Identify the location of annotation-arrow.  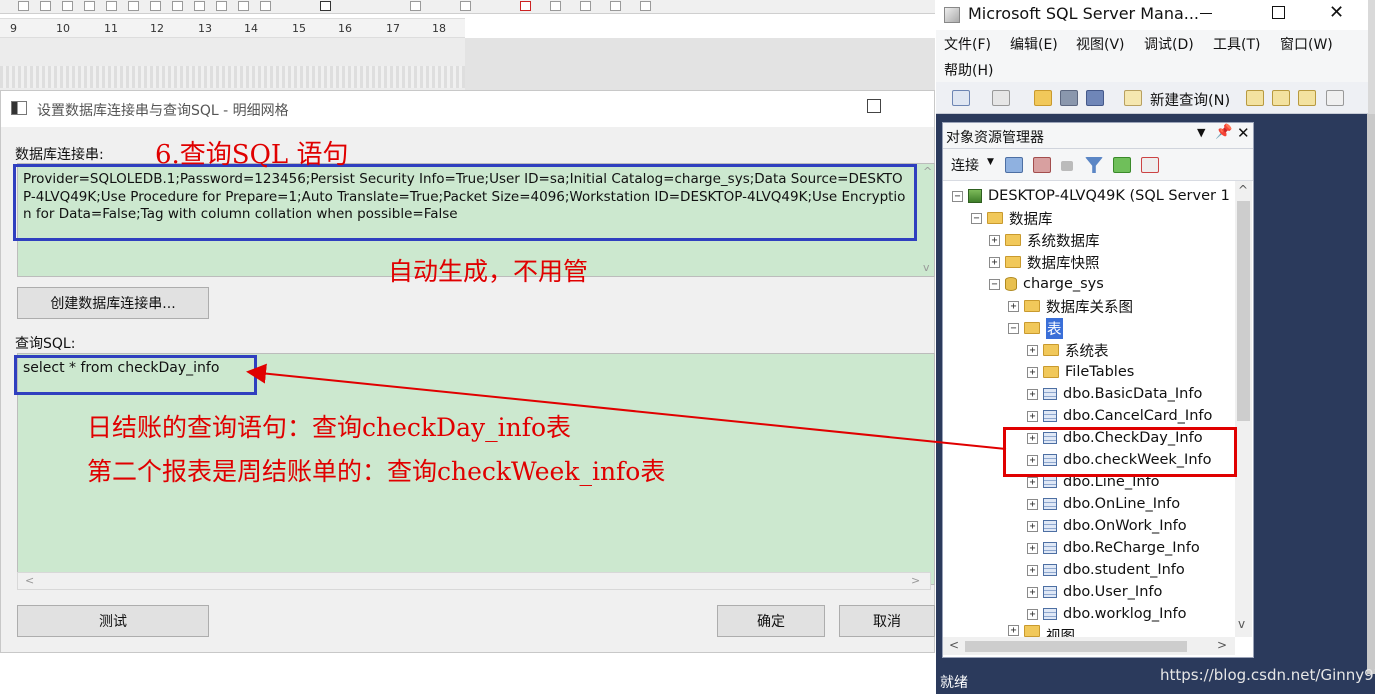
(626, 406).